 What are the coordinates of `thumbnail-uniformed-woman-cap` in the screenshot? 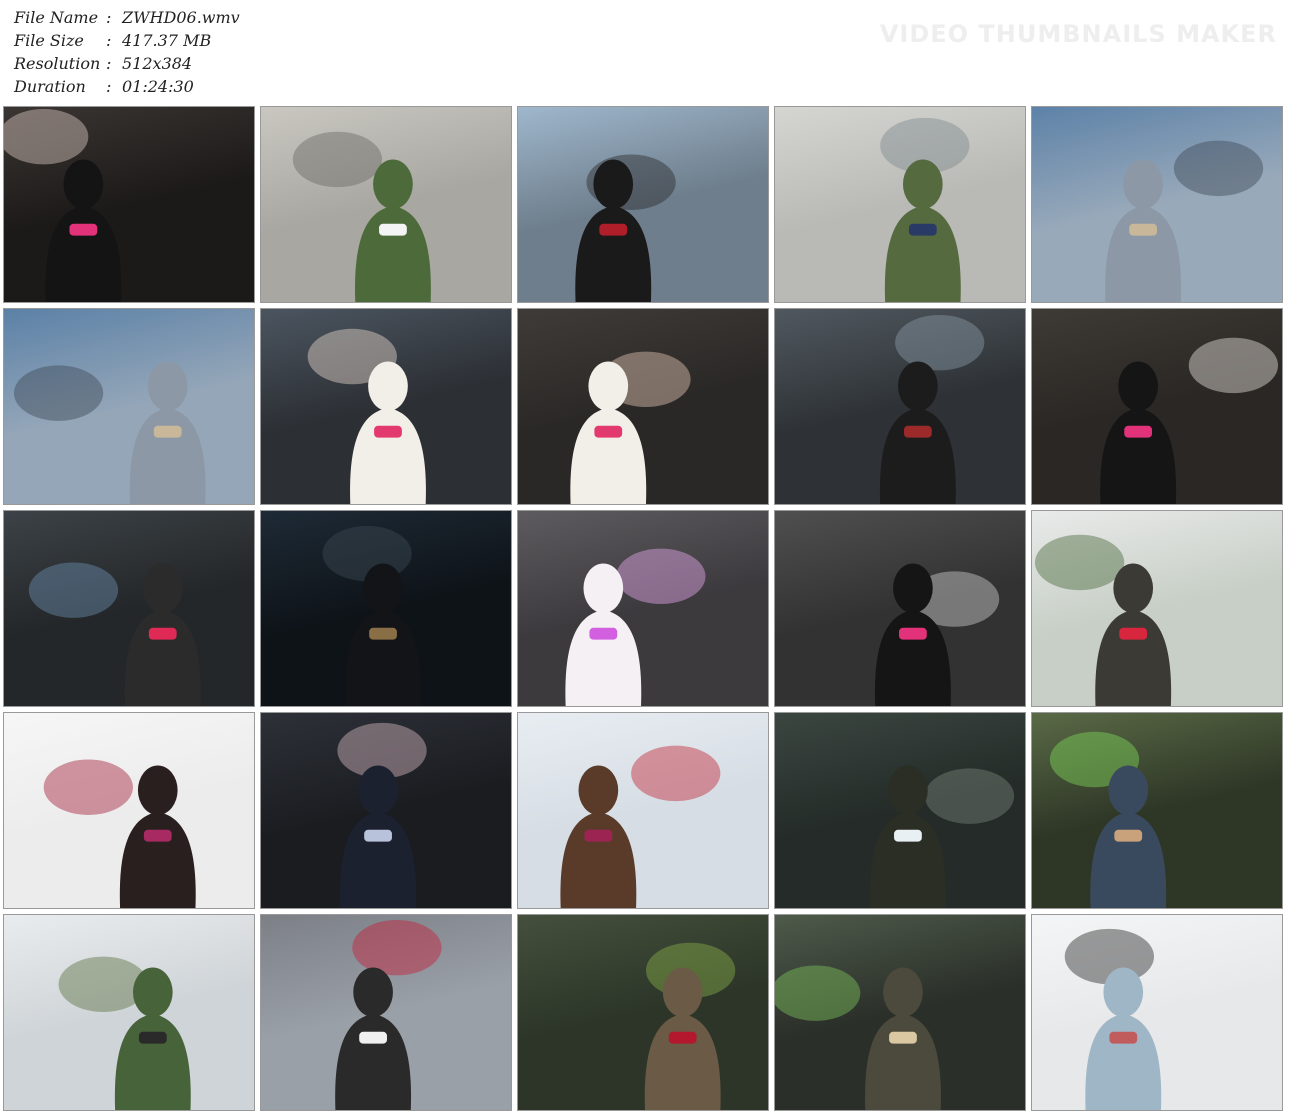 It's located at (386, 810).